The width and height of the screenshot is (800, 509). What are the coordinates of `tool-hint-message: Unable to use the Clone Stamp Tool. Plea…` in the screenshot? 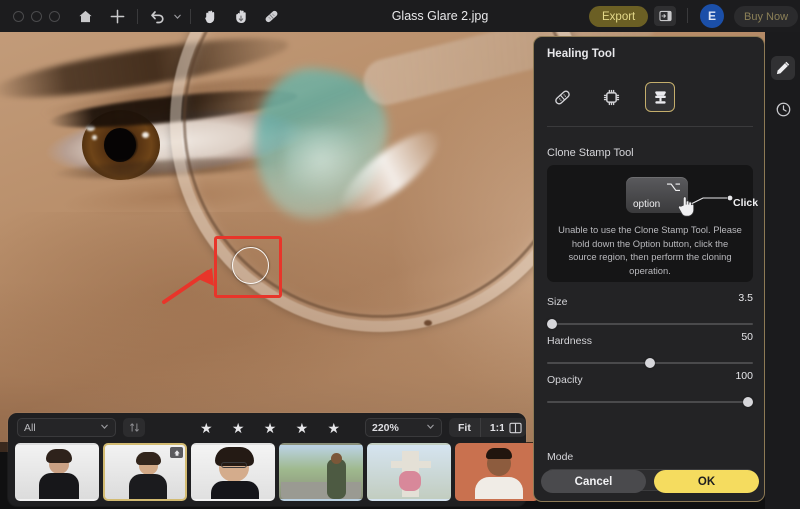 It's located at (650, 250).